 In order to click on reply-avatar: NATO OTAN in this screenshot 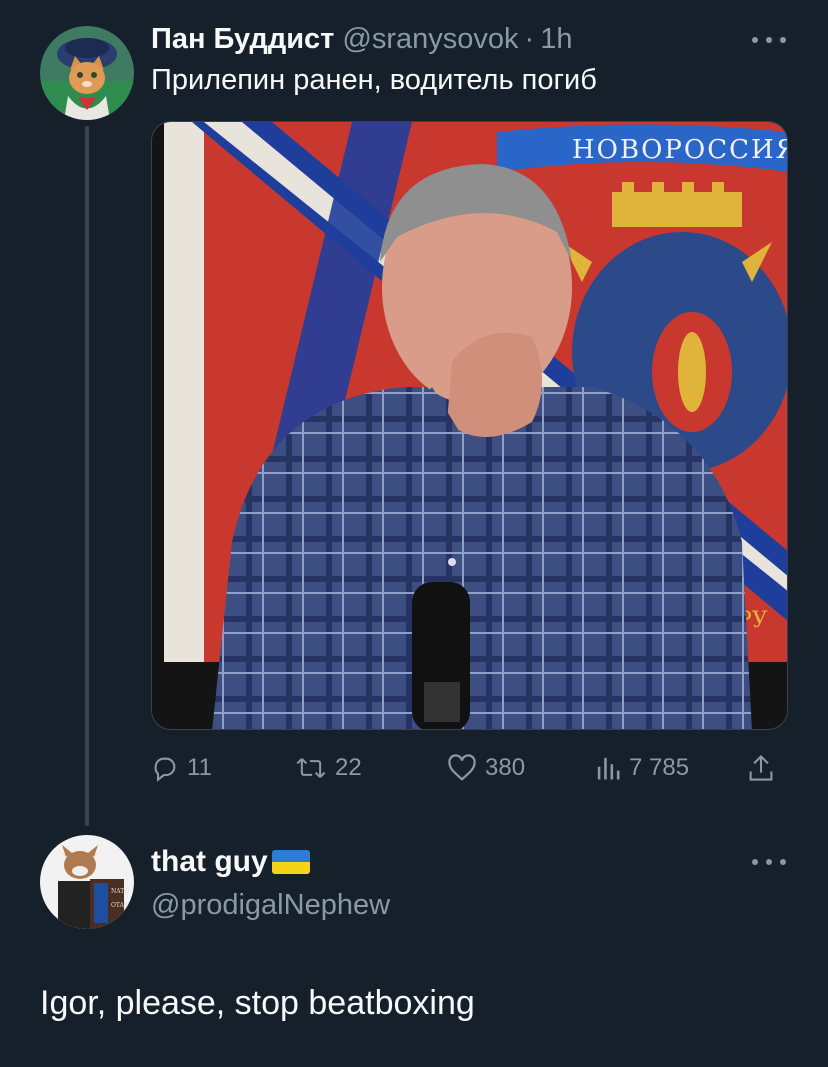, I will do `click(87, 882)`.